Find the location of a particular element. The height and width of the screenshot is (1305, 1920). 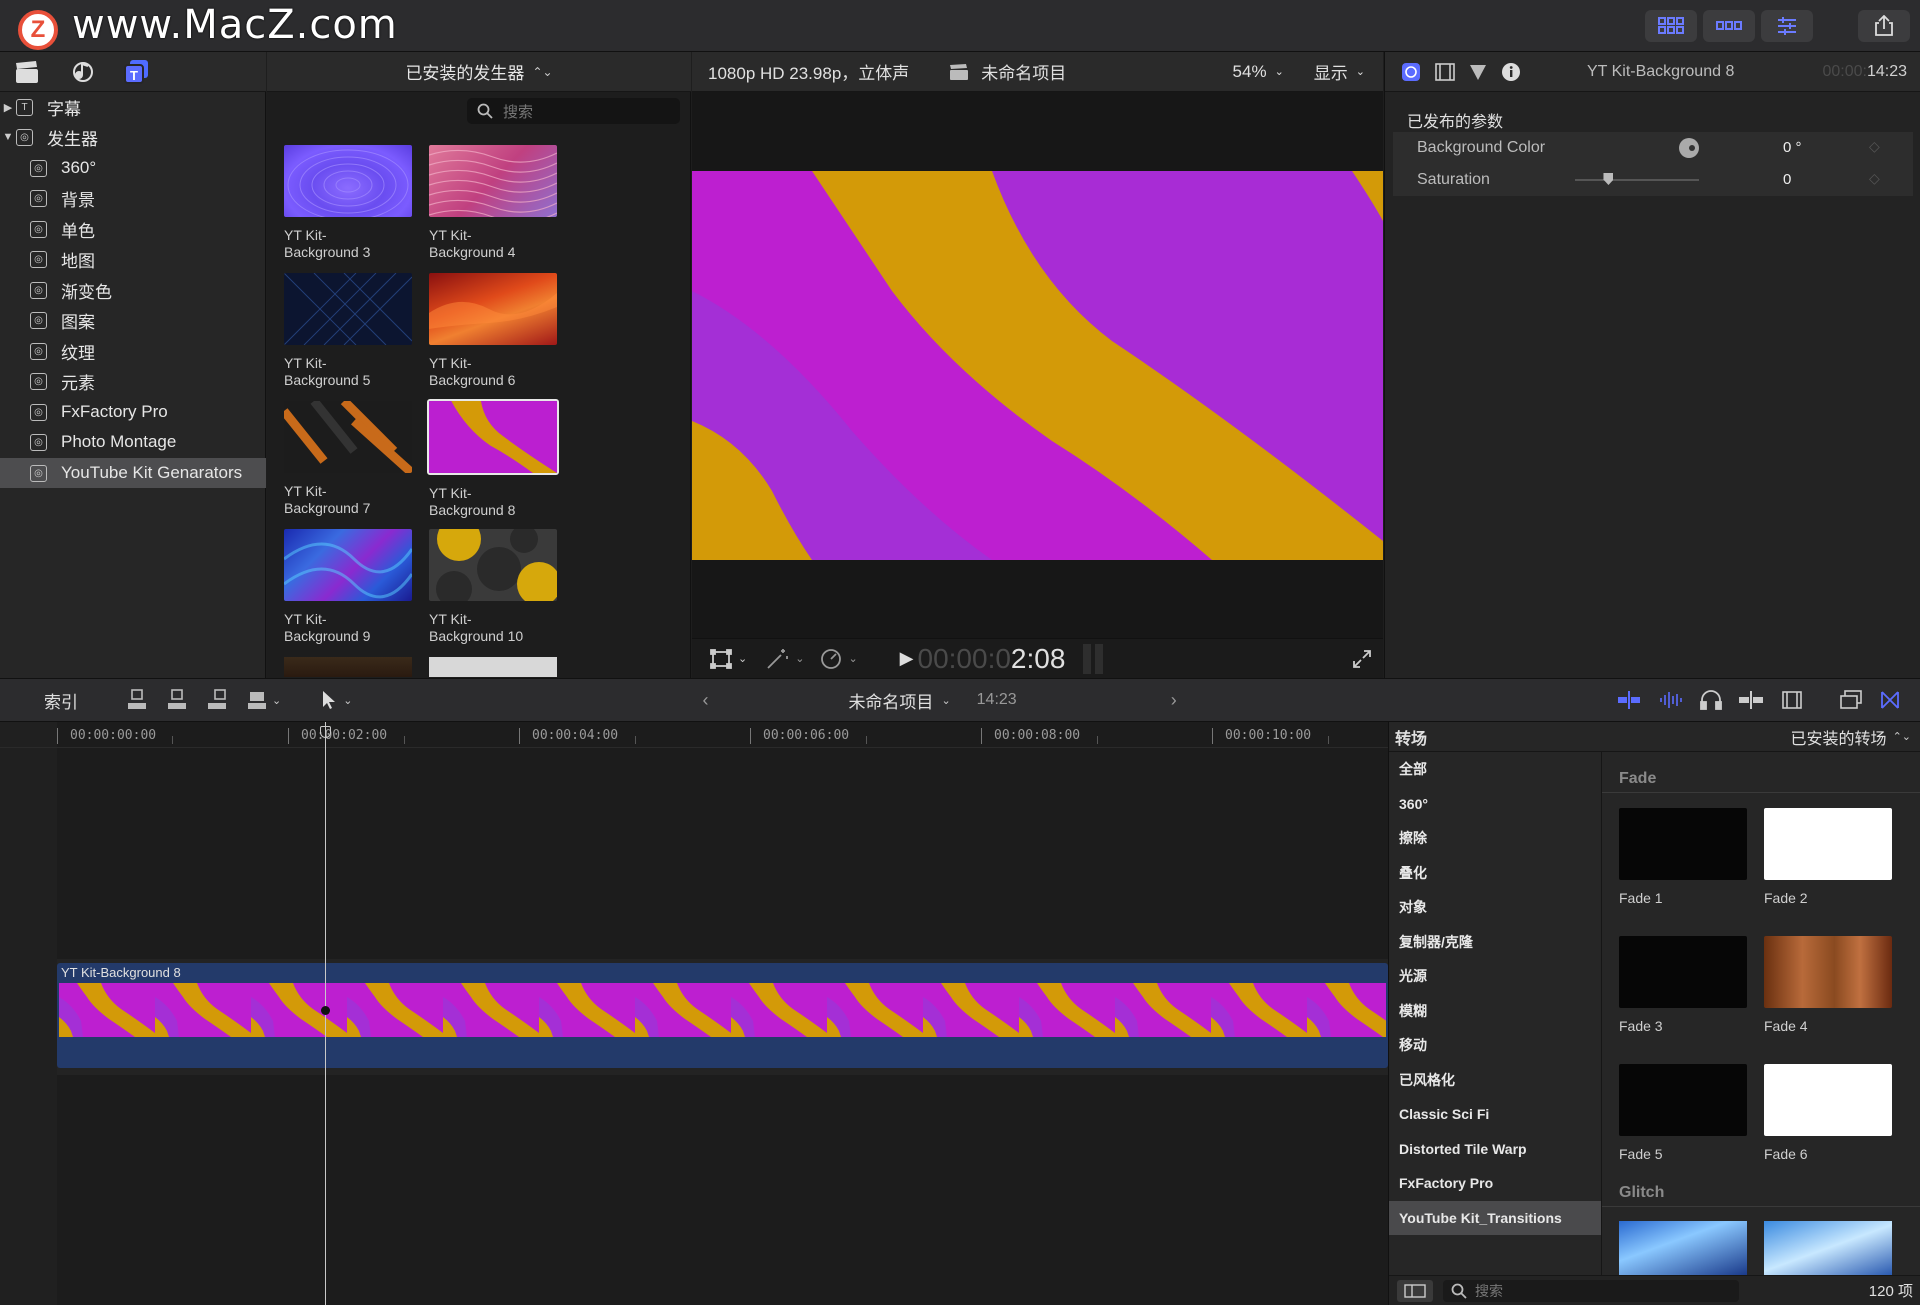

sidebar-item-generators: ▼ ◎ 发生器 is located at coordinates (133, 137).